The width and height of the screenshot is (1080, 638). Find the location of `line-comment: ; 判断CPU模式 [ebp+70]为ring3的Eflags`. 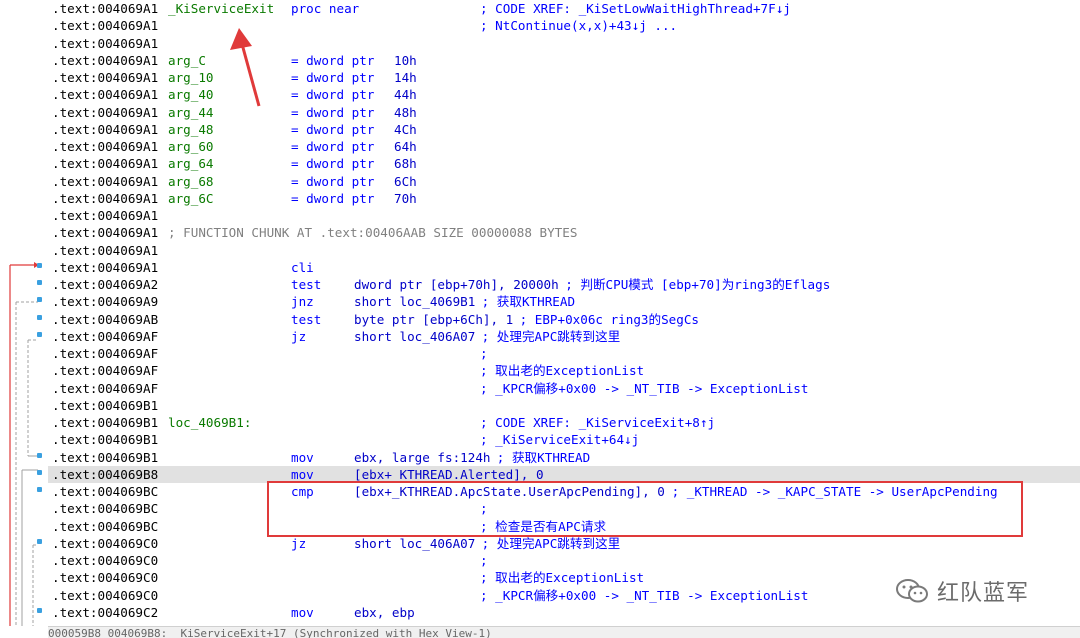

line-comment: ; 判断CPU模式 [ebp+70]为ring3的Eflags is located at coordinates (698, 284).